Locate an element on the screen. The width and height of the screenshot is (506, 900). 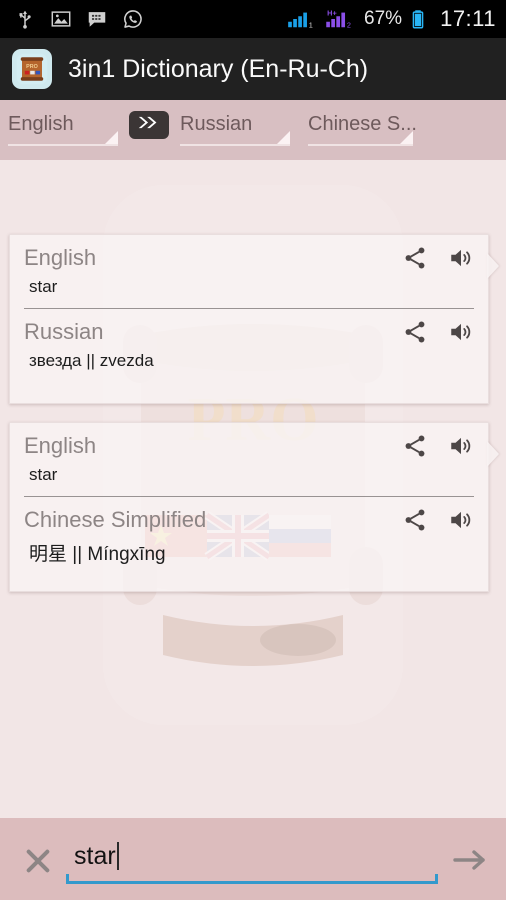
svg-text: 1 is located at coordinates (311, 24).